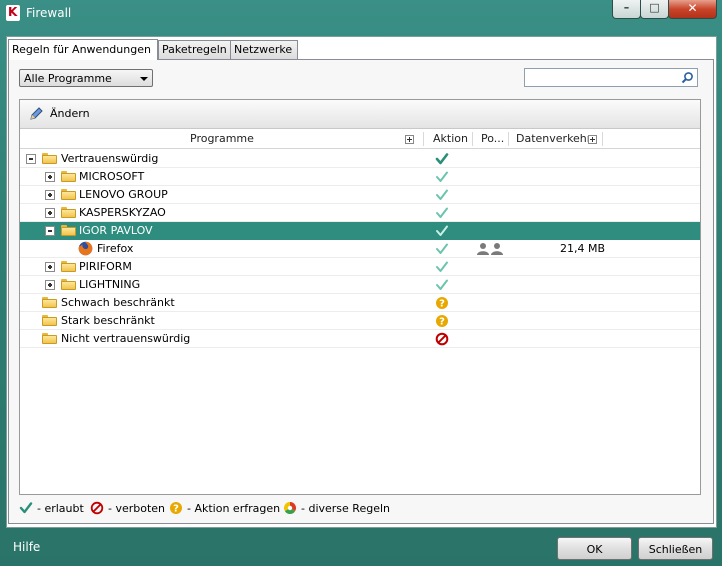 This screenshot has width=722, height=566. What do you see at coordinates (360, 249) in the screenshot?
I see `list-item: Firefox 21,4 MB` at bounding box center [360, 249].